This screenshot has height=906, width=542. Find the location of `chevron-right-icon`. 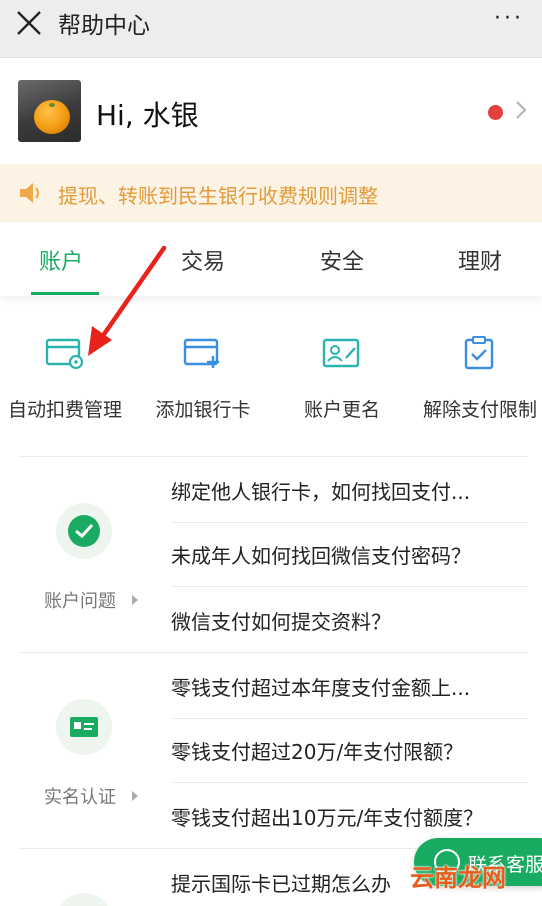

chevron-right-icon is located at coordinates (521, 110).